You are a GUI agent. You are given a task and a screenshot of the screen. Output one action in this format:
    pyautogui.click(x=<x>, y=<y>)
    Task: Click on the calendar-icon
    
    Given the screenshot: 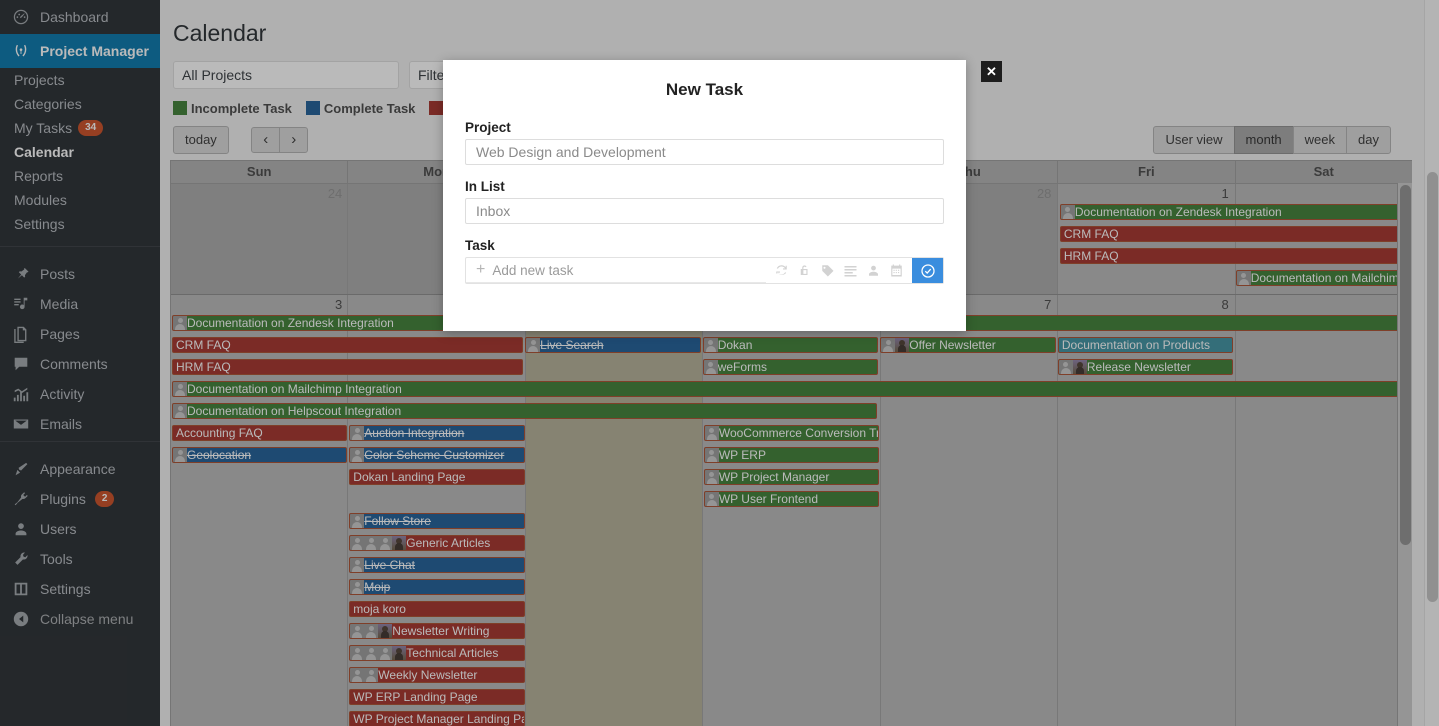 What is the action you would take?
    pyautogui.click(x=896, y=270)
    